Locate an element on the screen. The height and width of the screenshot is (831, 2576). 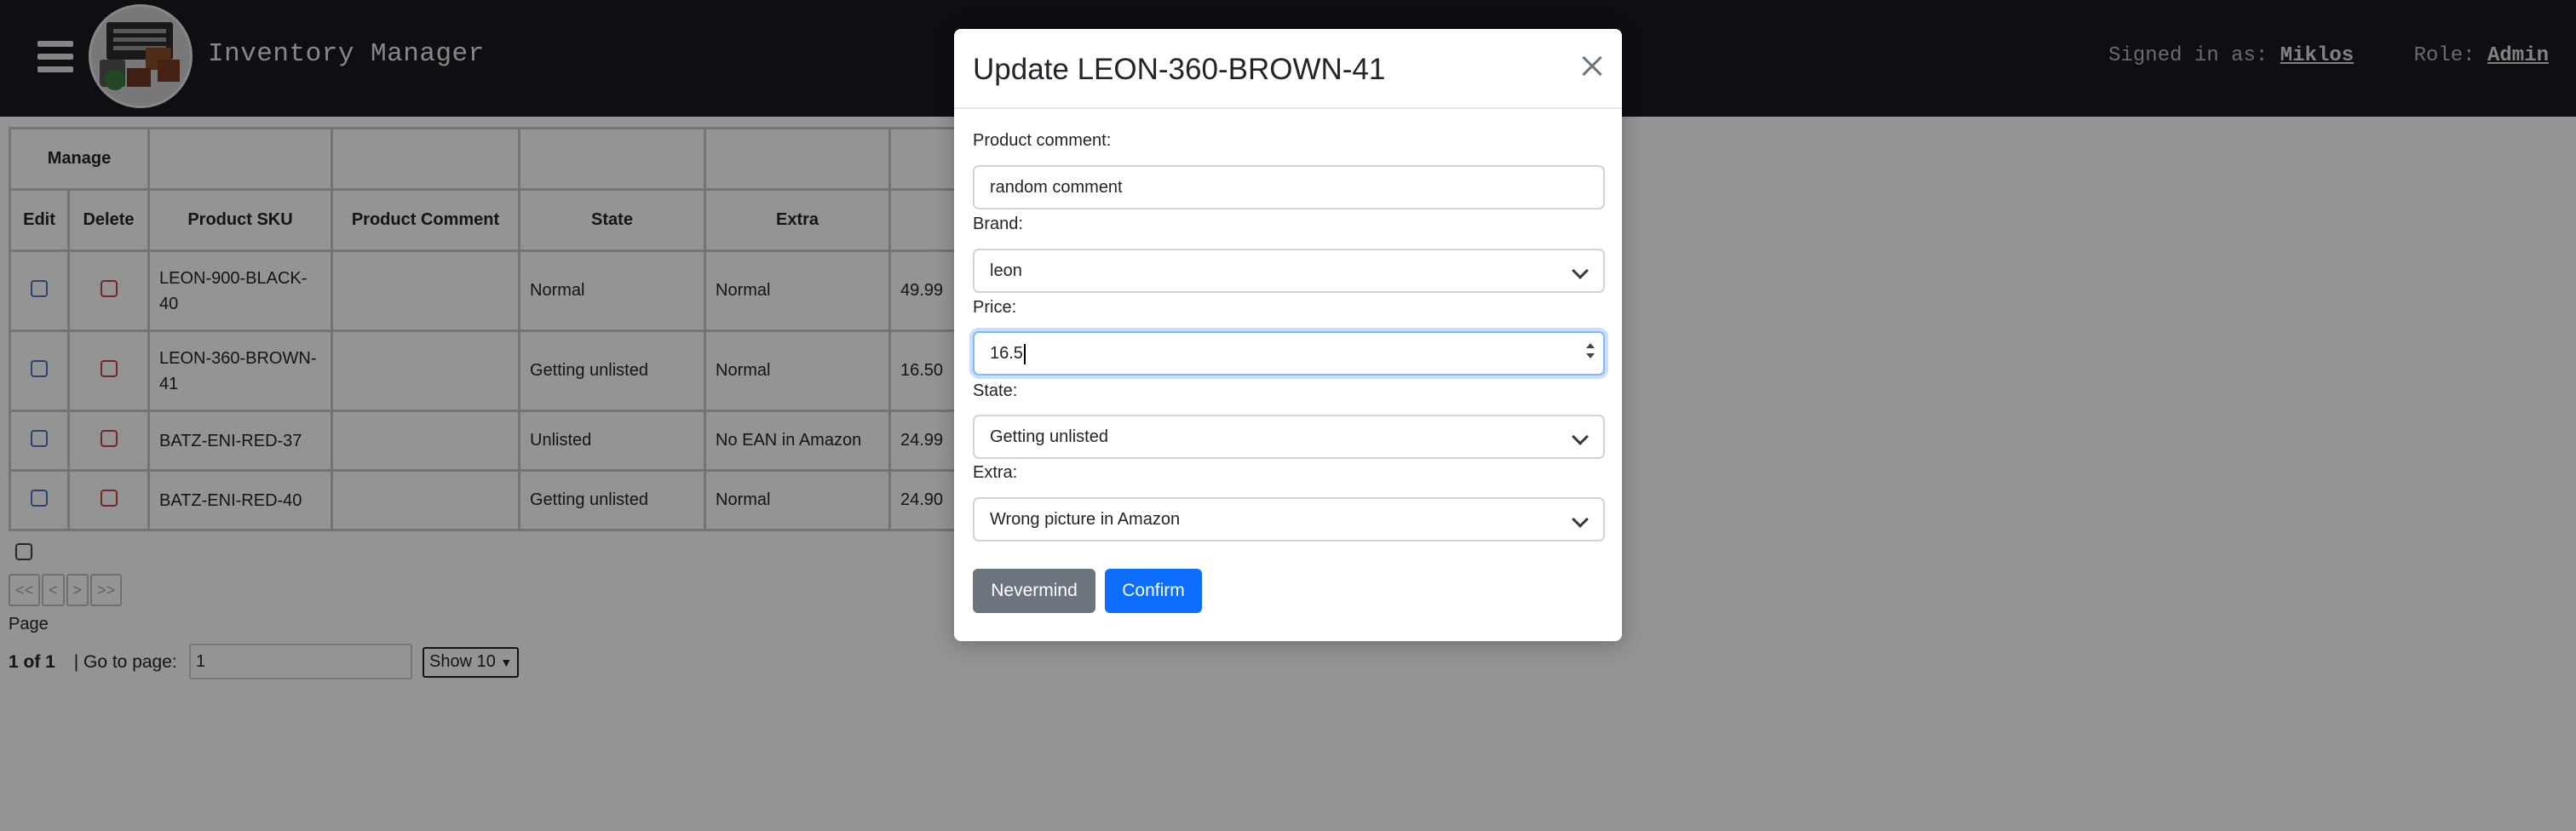
comment-input-value: random comment is located at coordinates (1057, 187).